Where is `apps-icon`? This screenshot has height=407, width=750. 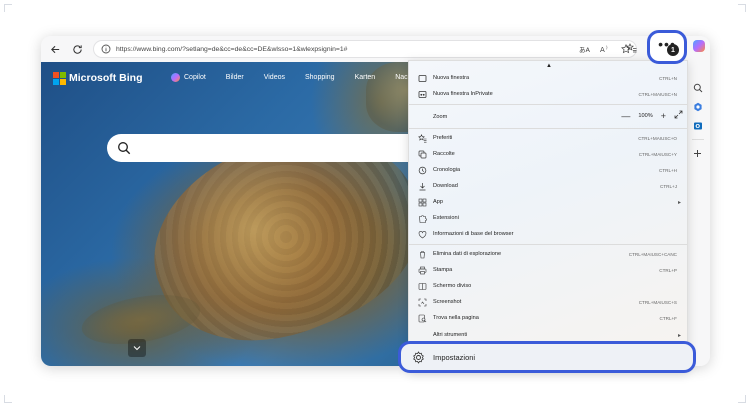
apps-icon is located at coordinates (422, 202).